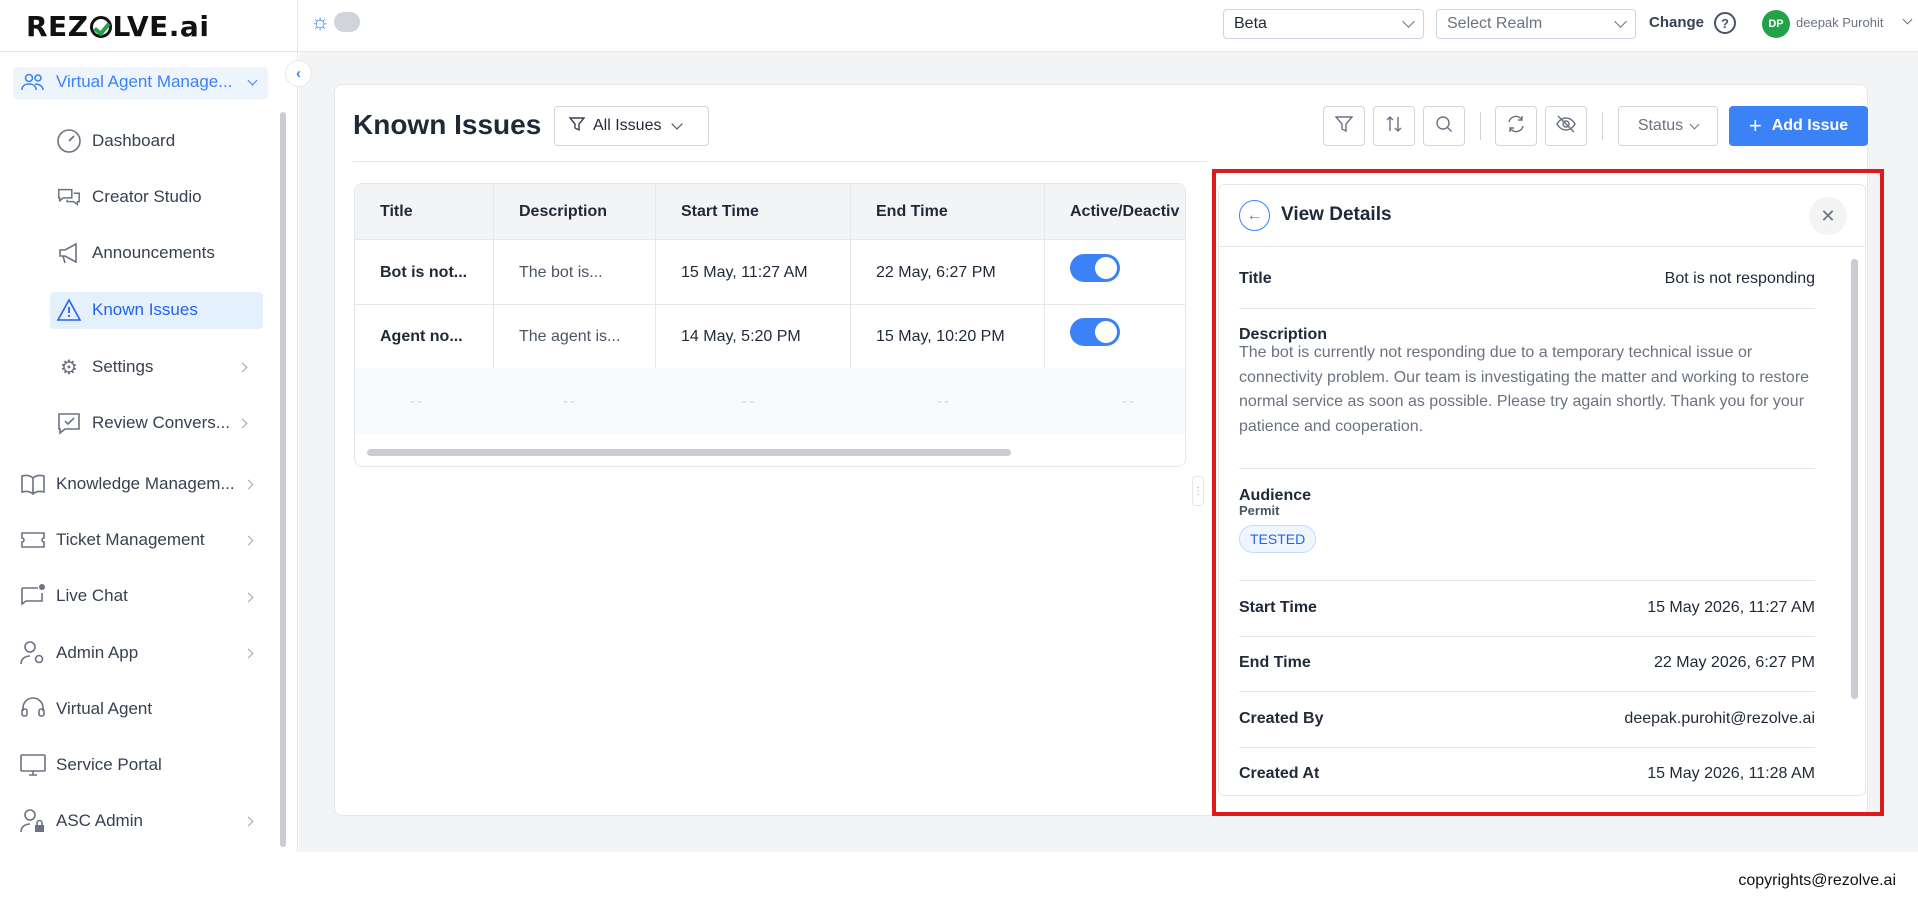  Describe the element at coordinates (1839, 22) in the screenshot. I see `user-name: deepak Purohit` at that location.